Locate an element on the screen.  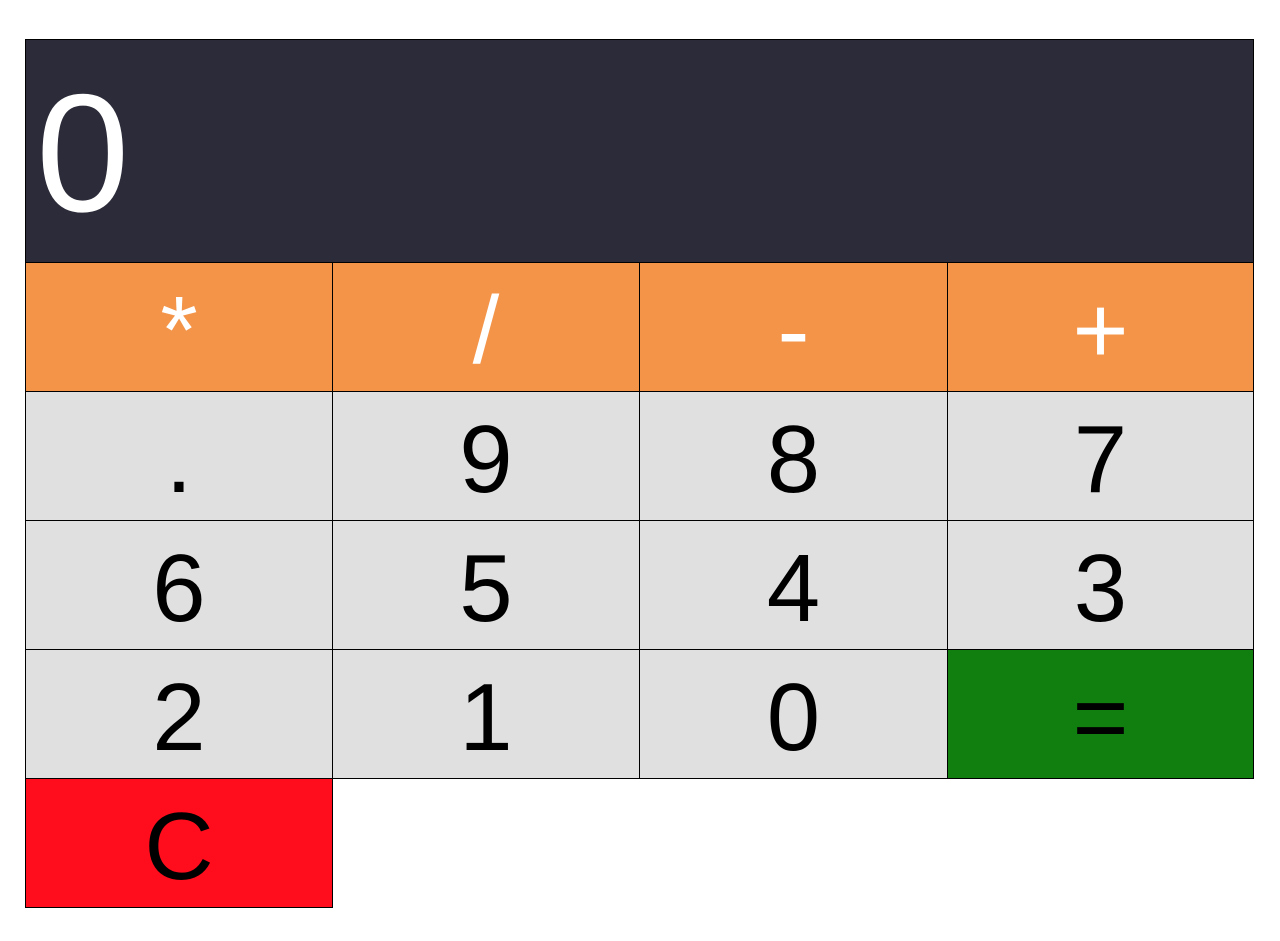
add-button: + is located at coordinates (1100, 327).